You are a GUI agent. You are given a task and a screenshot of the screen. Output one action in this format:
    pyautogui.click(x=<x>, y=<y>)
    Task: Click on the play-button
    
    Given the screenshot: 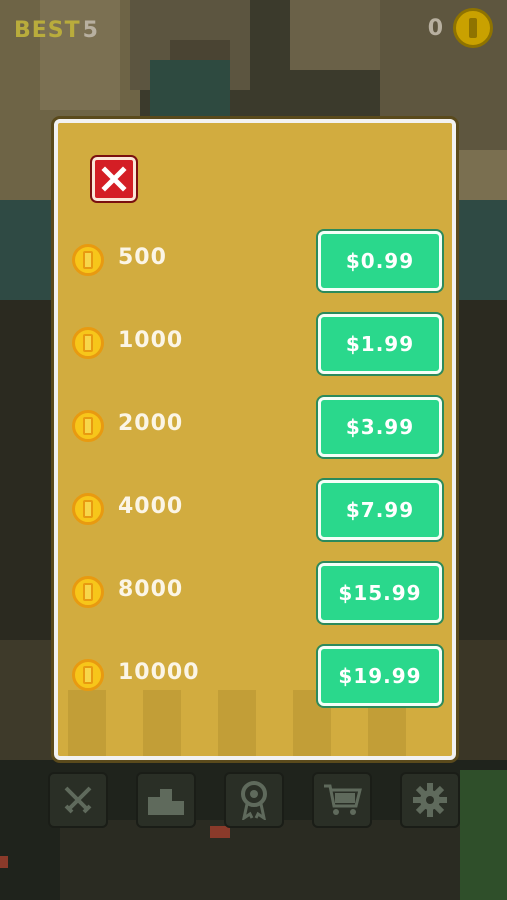 What is the action you would take?
    pyautogui.click(x=78, y=800)
    